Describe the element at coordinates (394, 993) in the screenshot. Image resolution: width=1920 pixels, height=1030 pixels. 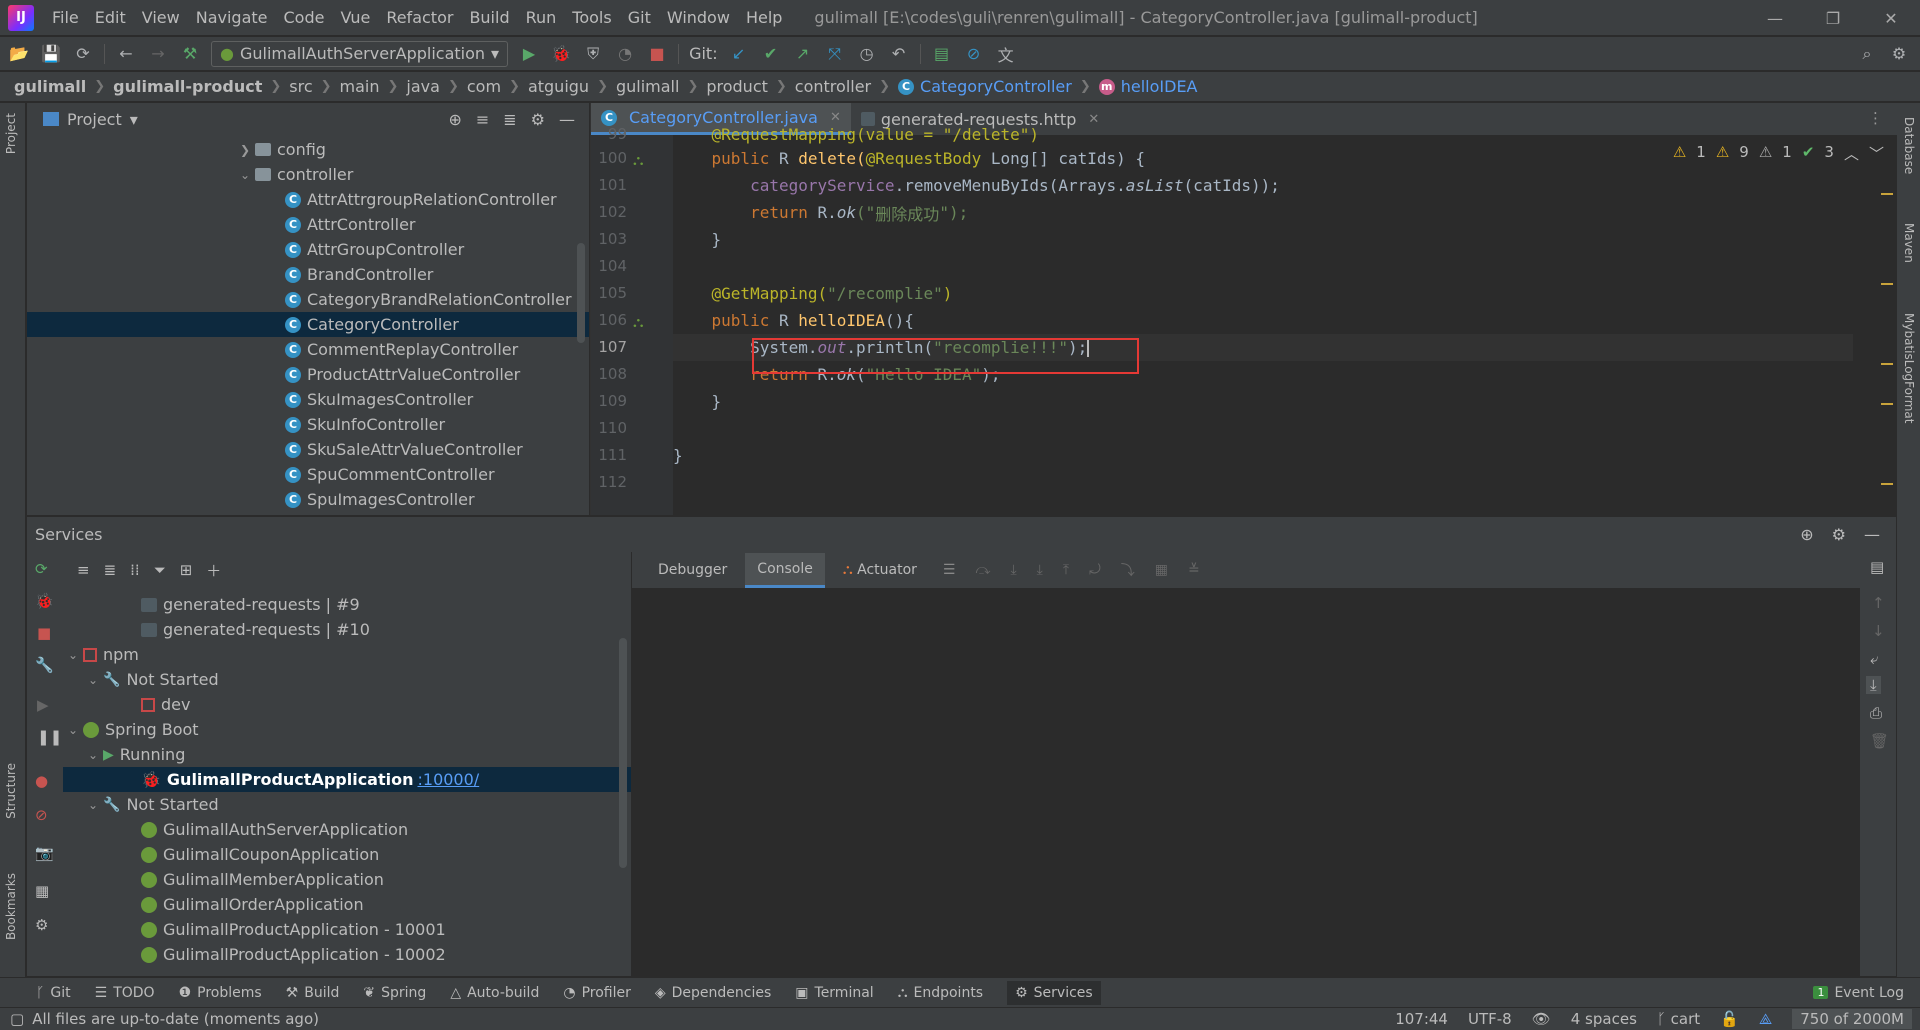
I see `tool-spring: ❦ Spring` at that location.